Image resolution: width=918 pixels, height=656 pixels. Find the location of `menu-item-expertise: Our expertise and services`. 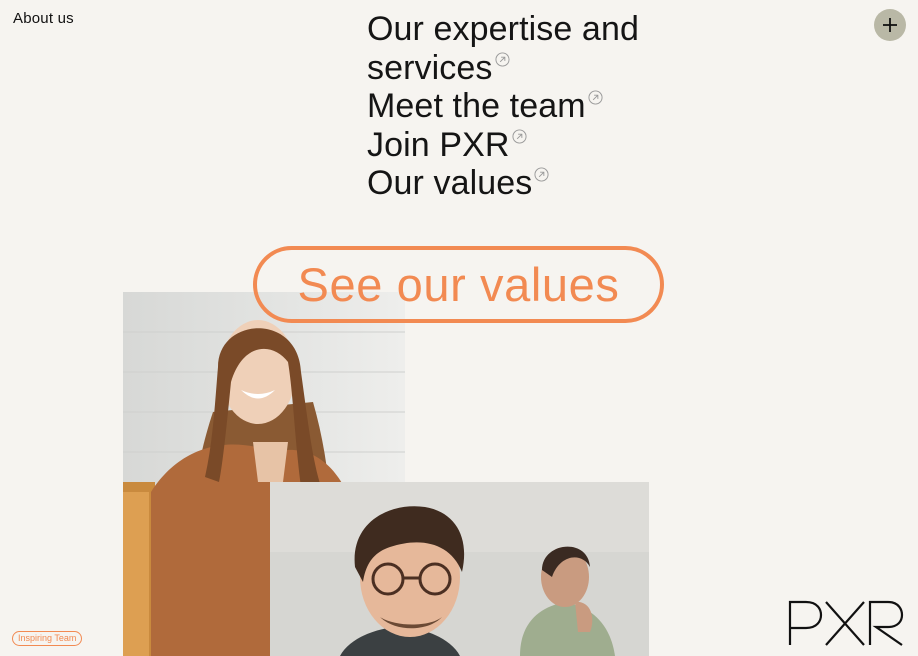

menu-item-expertise: Our expertise and services is located at coordinates (532, 48).